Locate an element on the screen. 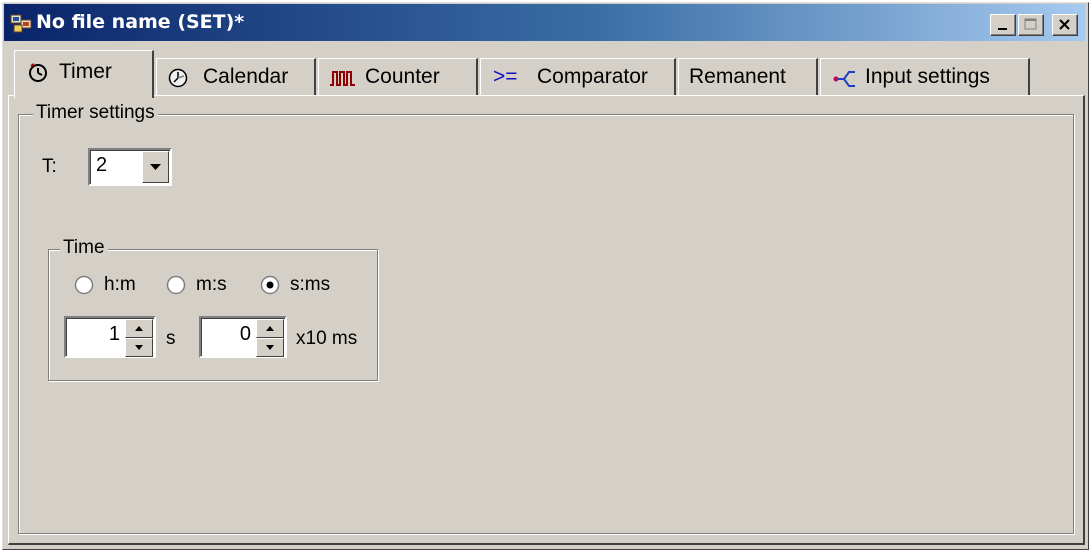 This screenshot has width=1091, height=552. t-select-dropdown-button is located at coordinates (155, 167).